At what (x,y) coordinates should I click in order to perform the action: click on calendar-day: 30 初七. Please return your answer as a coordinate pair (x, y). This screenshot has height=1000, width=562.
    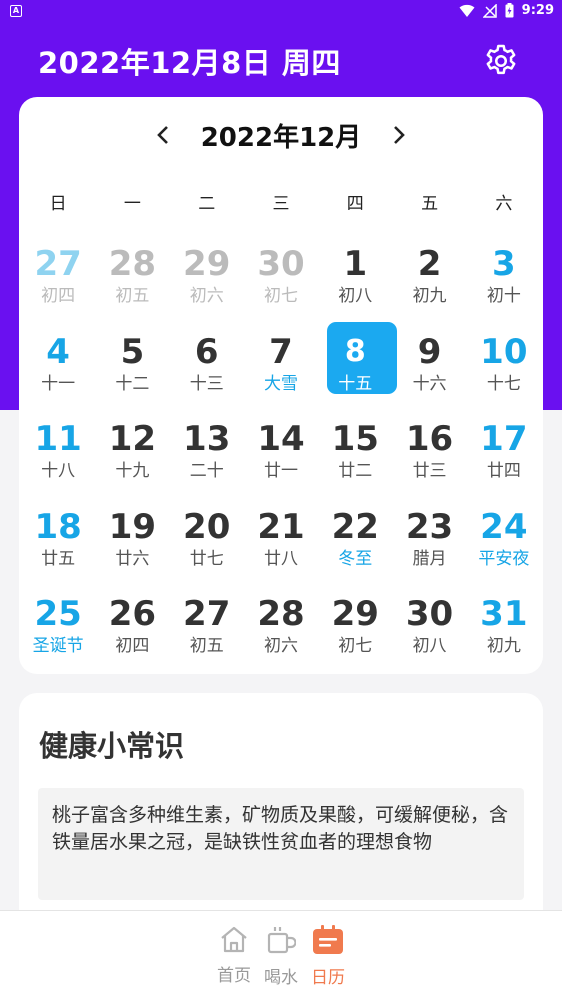
    Looking at the image, I should click on (281, 284).